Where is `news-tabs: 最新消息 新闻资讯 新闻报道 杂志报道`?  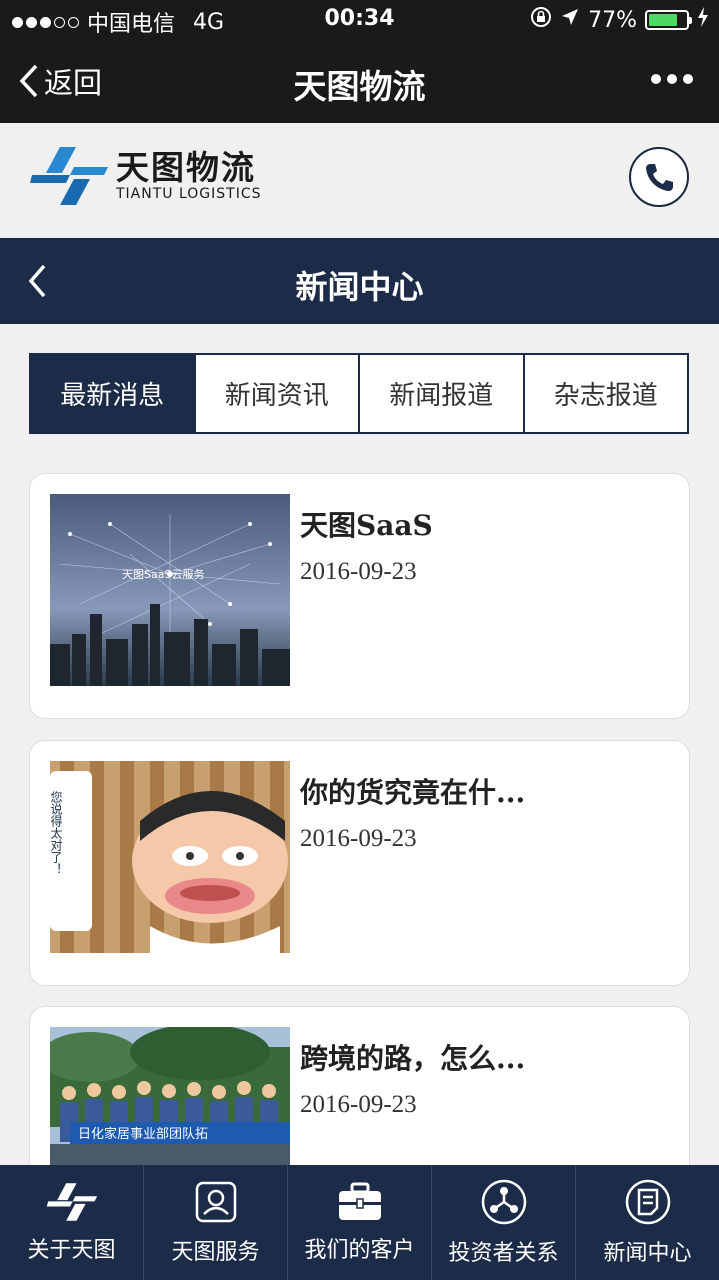 news-tabs: 最新消息 新闻资讯 新闻报道 杂志报道 is located at coordinates (359, 393).